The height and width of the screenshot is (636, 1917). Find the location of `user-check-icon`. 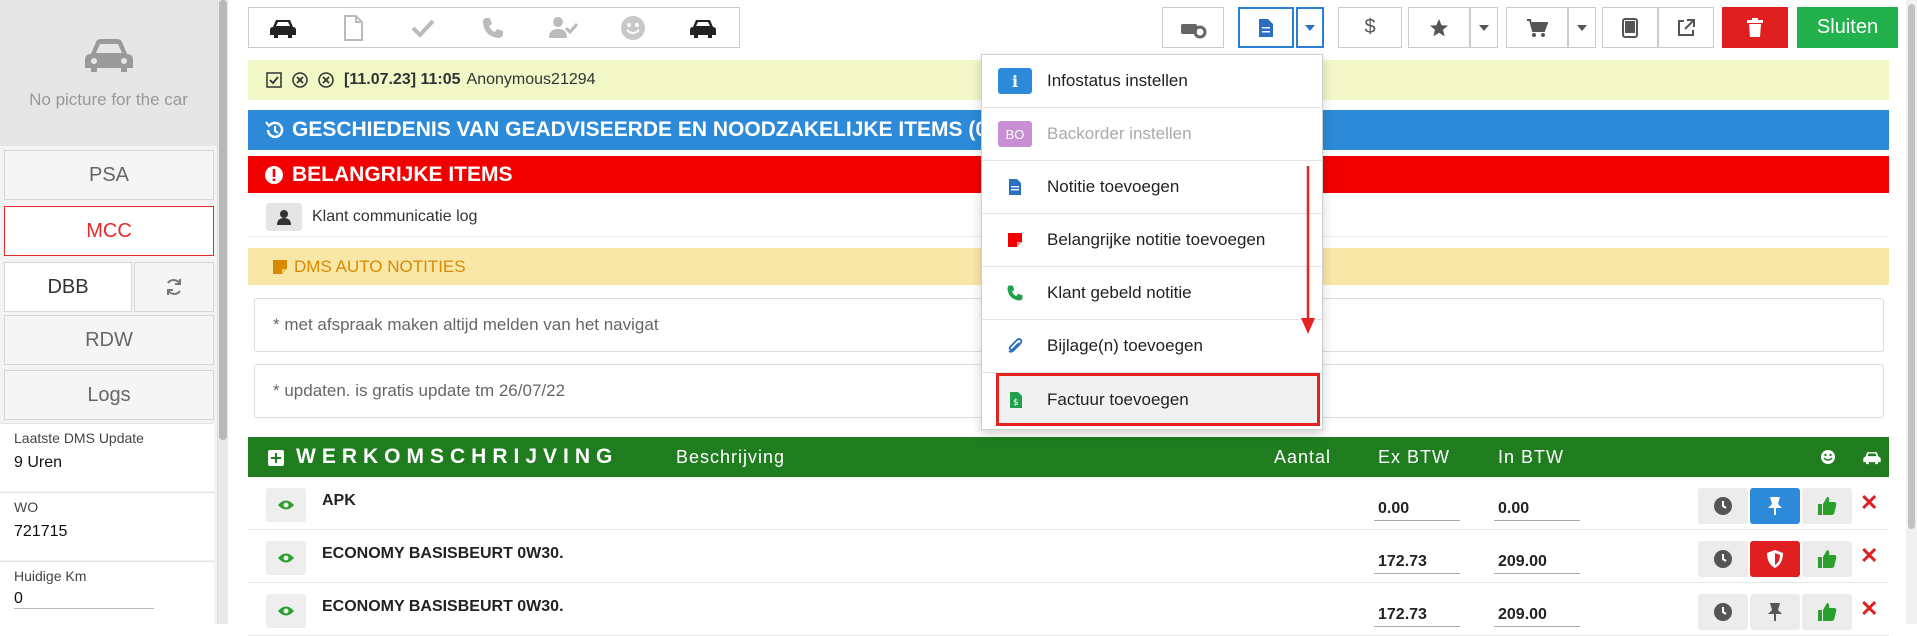

user-check-icon is located at coordinates (563, 27).